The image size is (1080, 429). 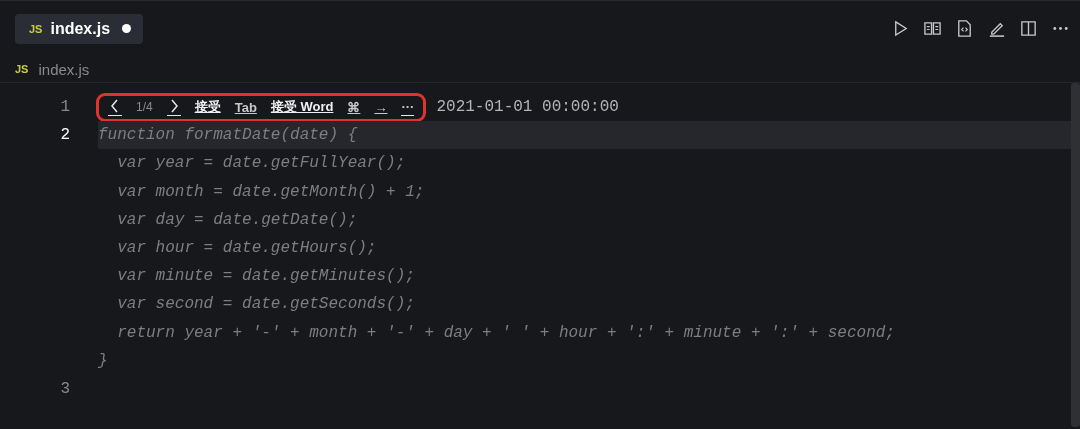 I want to click on suggested-code-line: var hour = date.getHours();, so click(x=246, y=248).